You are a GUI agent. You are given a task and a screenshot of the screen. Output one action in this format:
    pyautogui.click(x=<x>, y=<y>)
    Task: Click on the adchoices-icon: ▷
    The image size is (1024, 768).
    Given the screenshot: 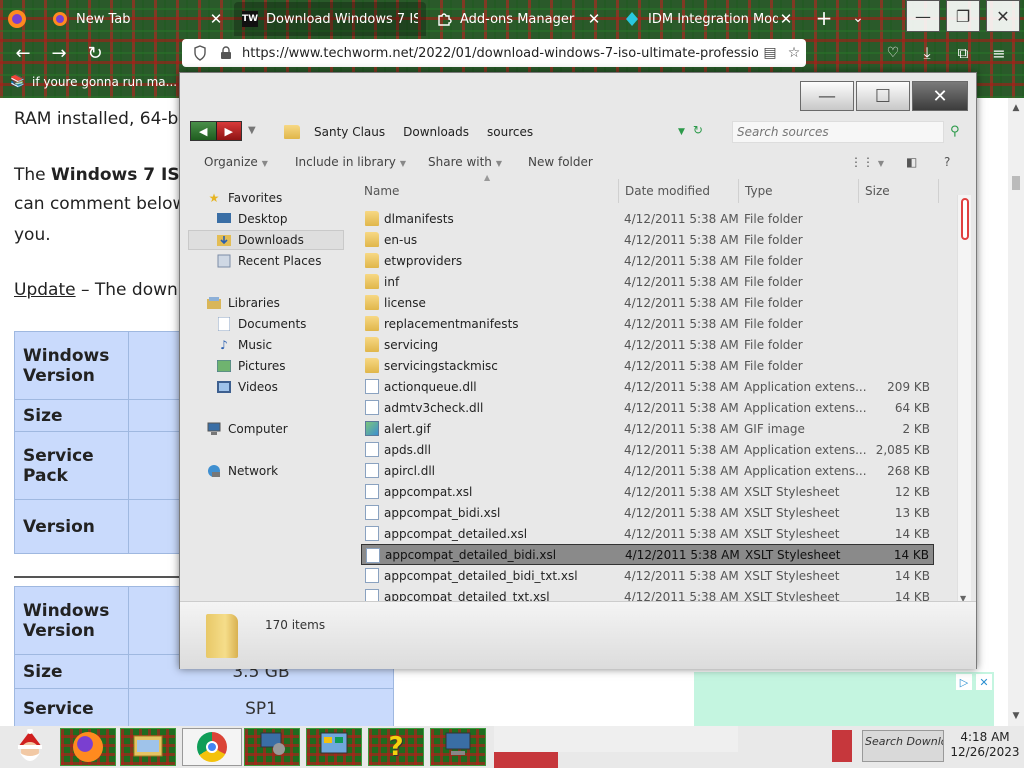 What is the action you would take?
    pyautogui.click(x=964, y=682)
    